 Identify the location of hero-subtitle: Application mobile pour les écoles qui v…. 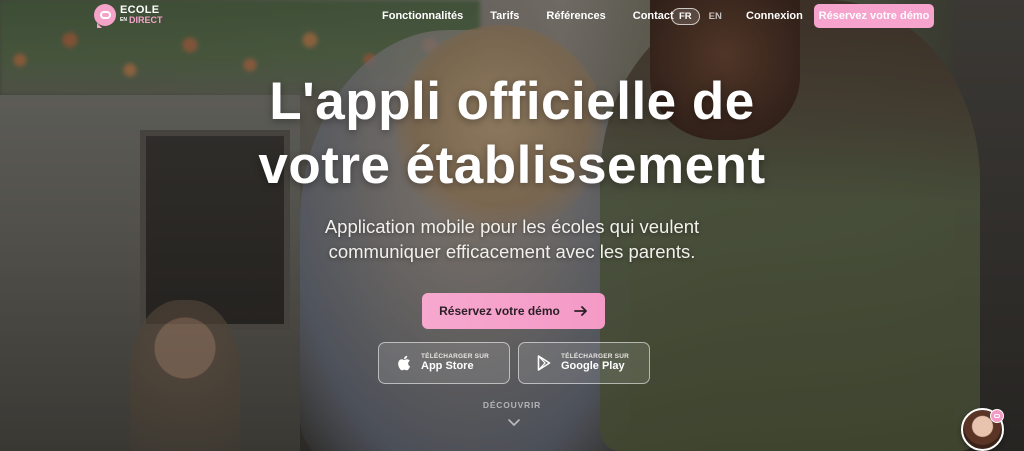
(512, 239).